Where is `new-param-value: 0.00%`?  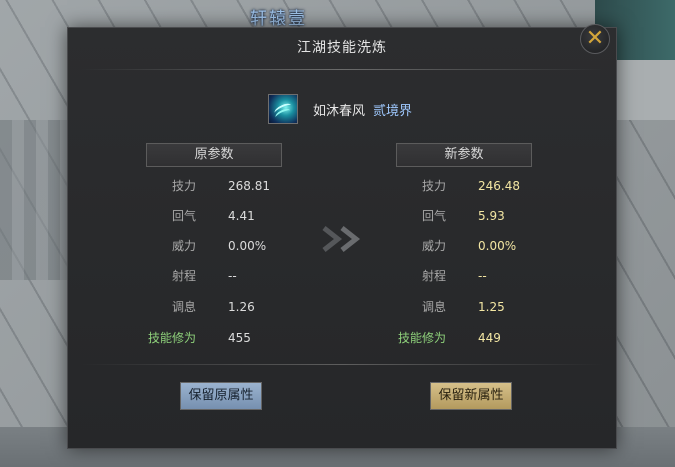
new-param-value: 0.00% is located at coordinates (497, 246).